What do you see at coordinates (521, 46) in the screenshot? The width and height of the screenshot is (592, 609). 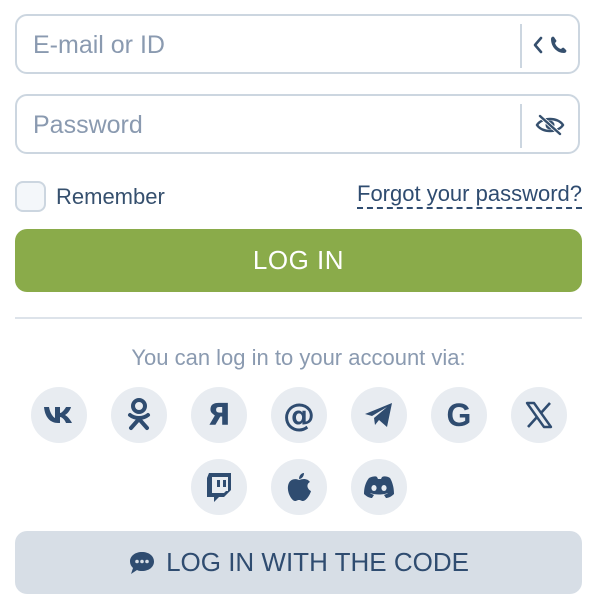 I see `email-field-divider` at bounding box center [521, 46].